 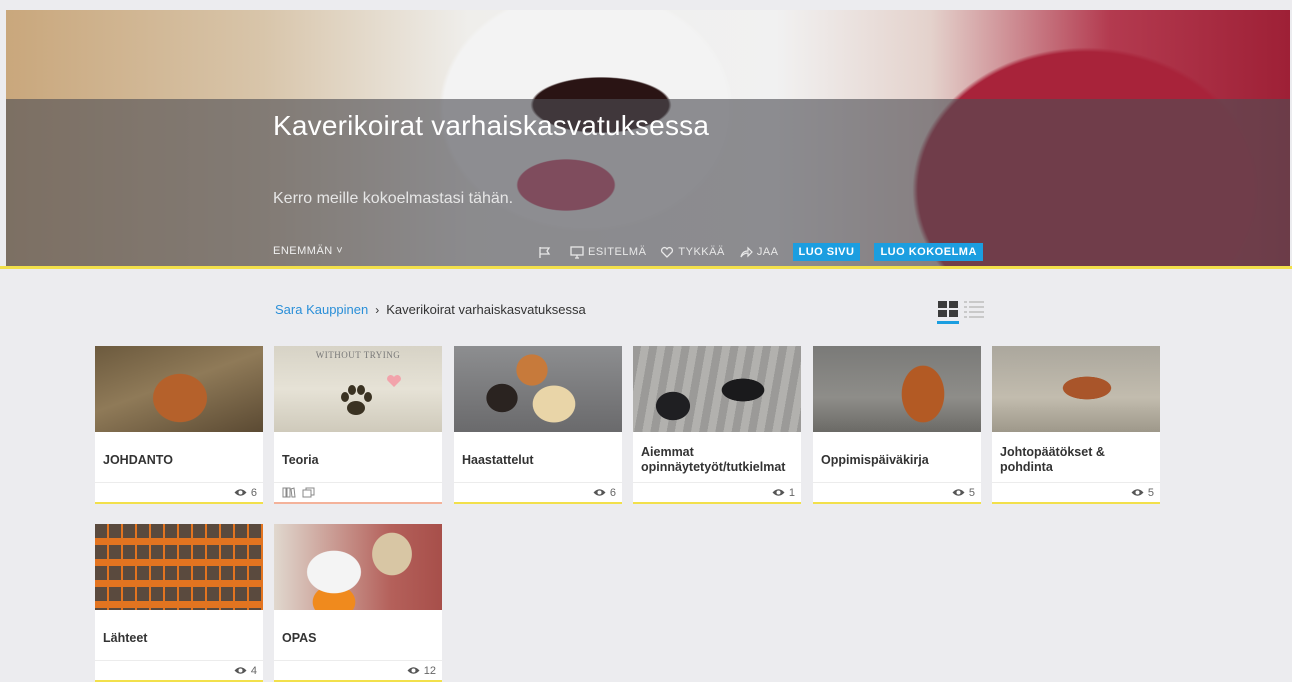 What do you see at coordinates (701, 252) in the screenshot?
I see `like-label: TYKKÄÄ` at bounding box center [701, 252].